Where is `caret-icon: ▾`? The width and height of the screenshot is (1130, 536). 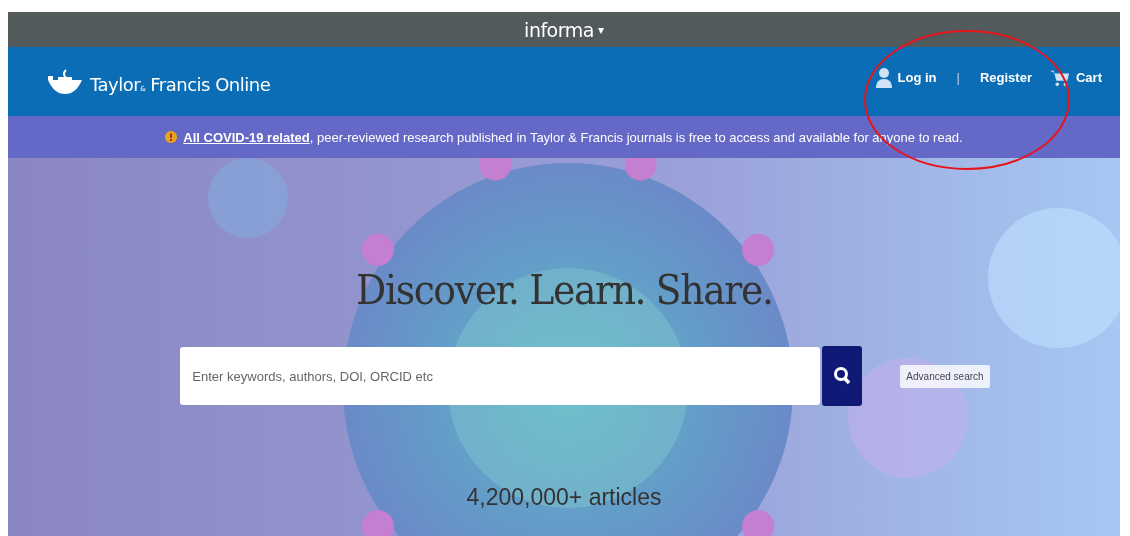 caret-icon: ▾ is located at coordinates (600, 29).